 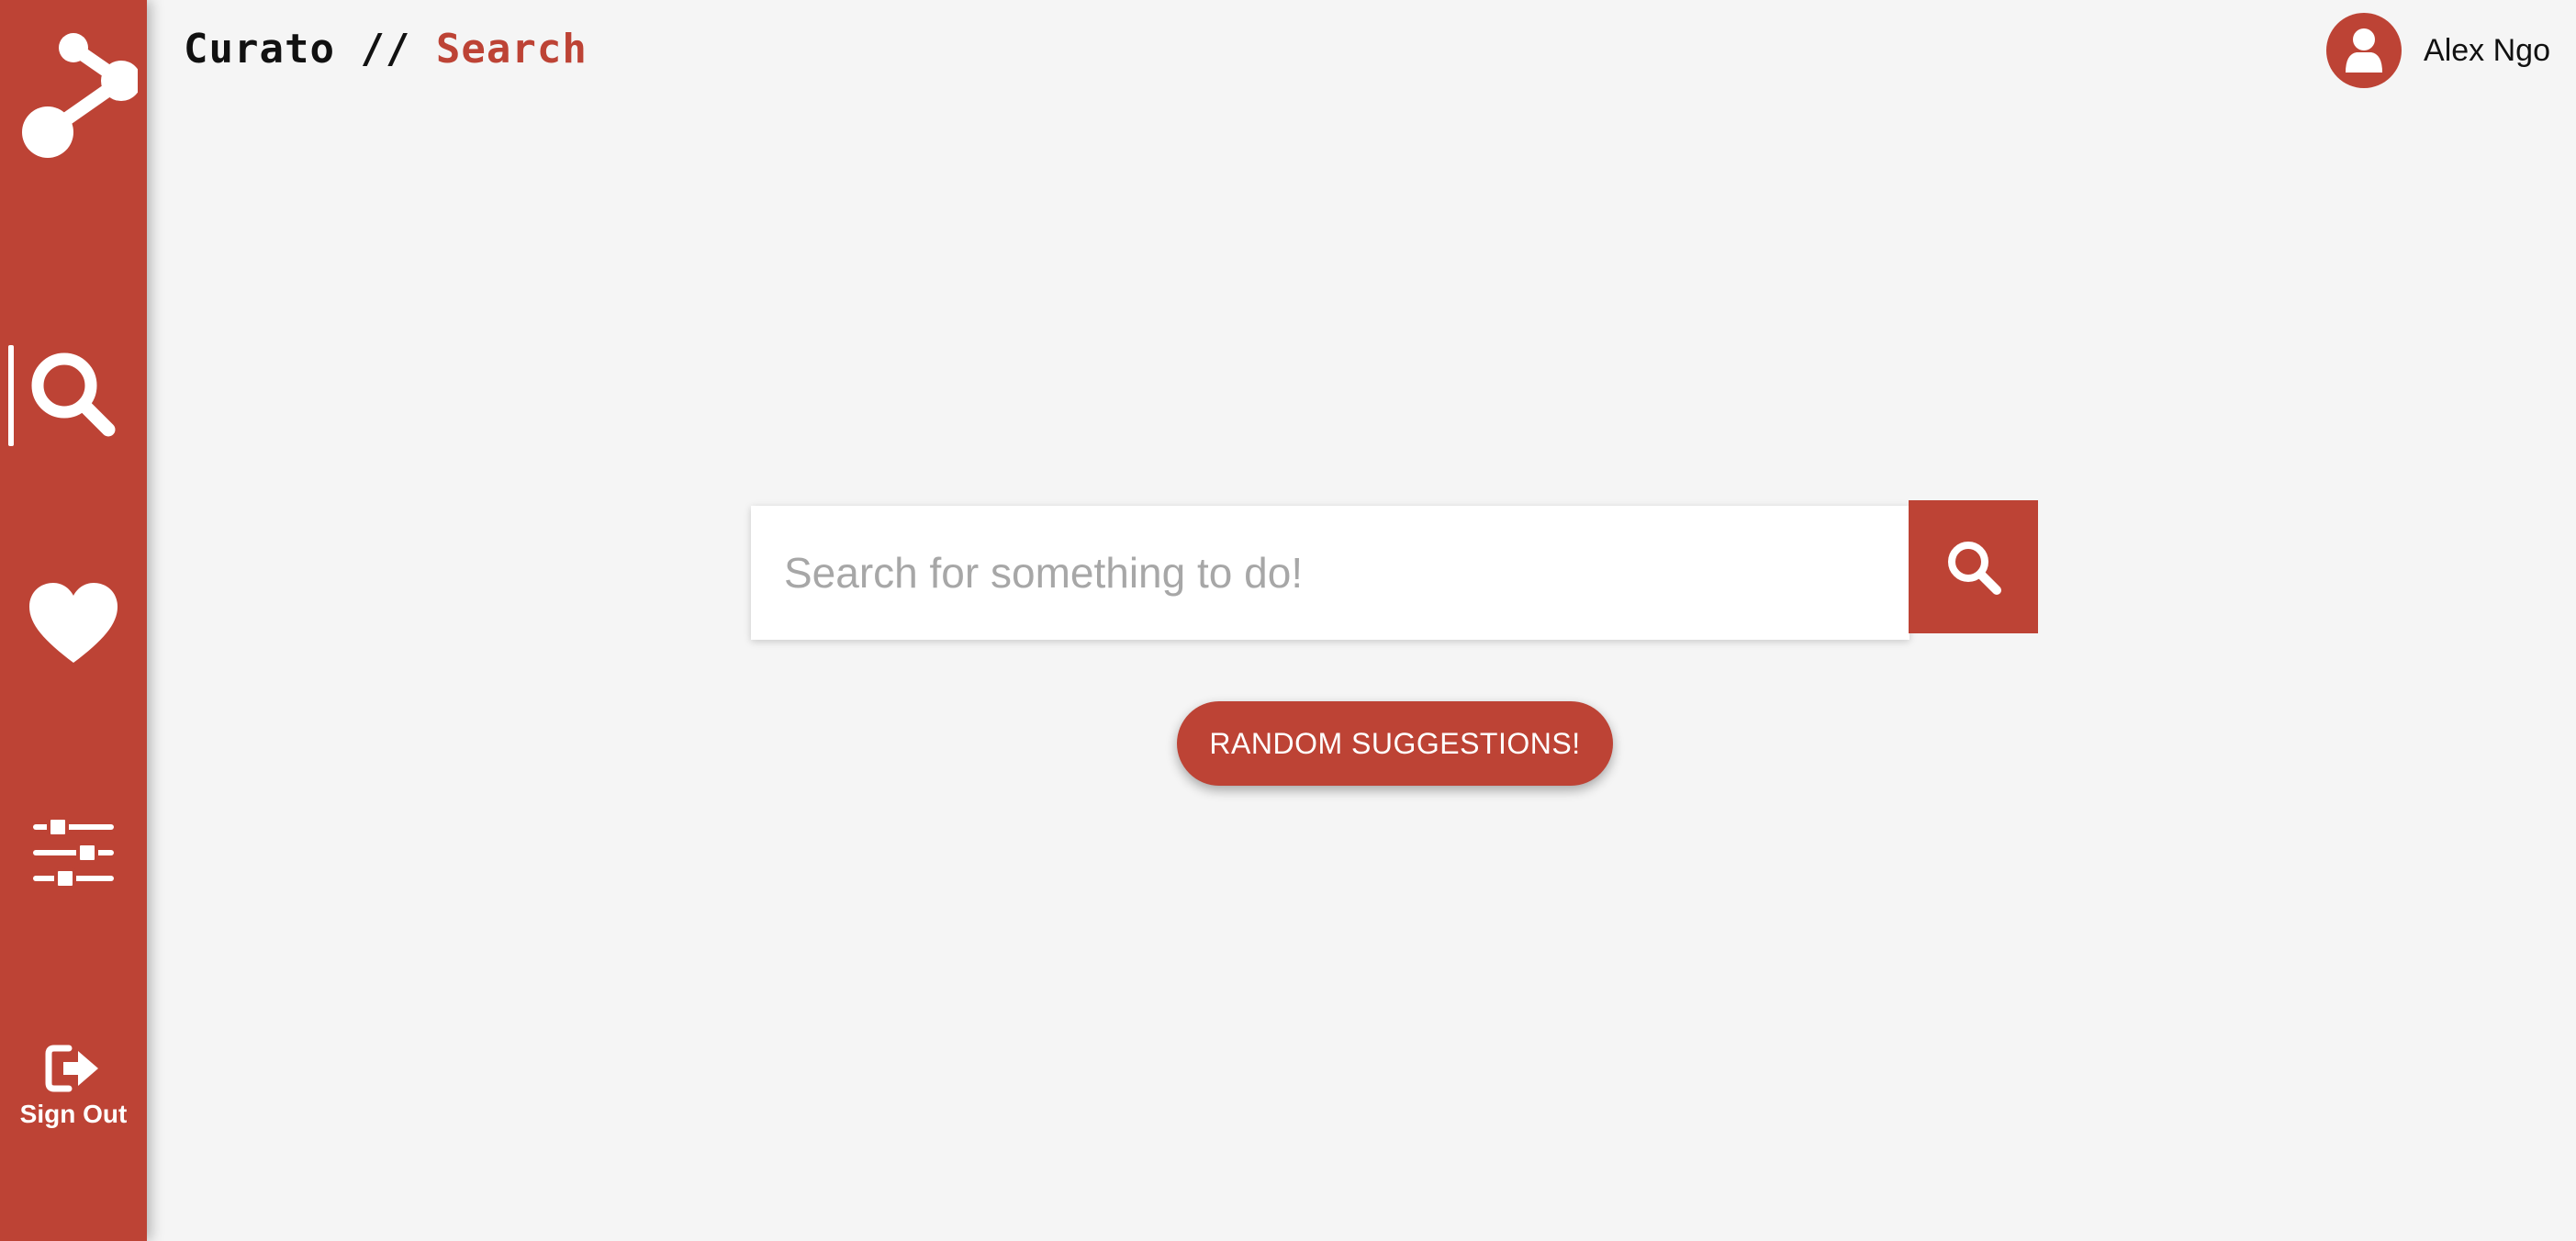 I want to click on app-name: Curato, so click(x=259, y=49).